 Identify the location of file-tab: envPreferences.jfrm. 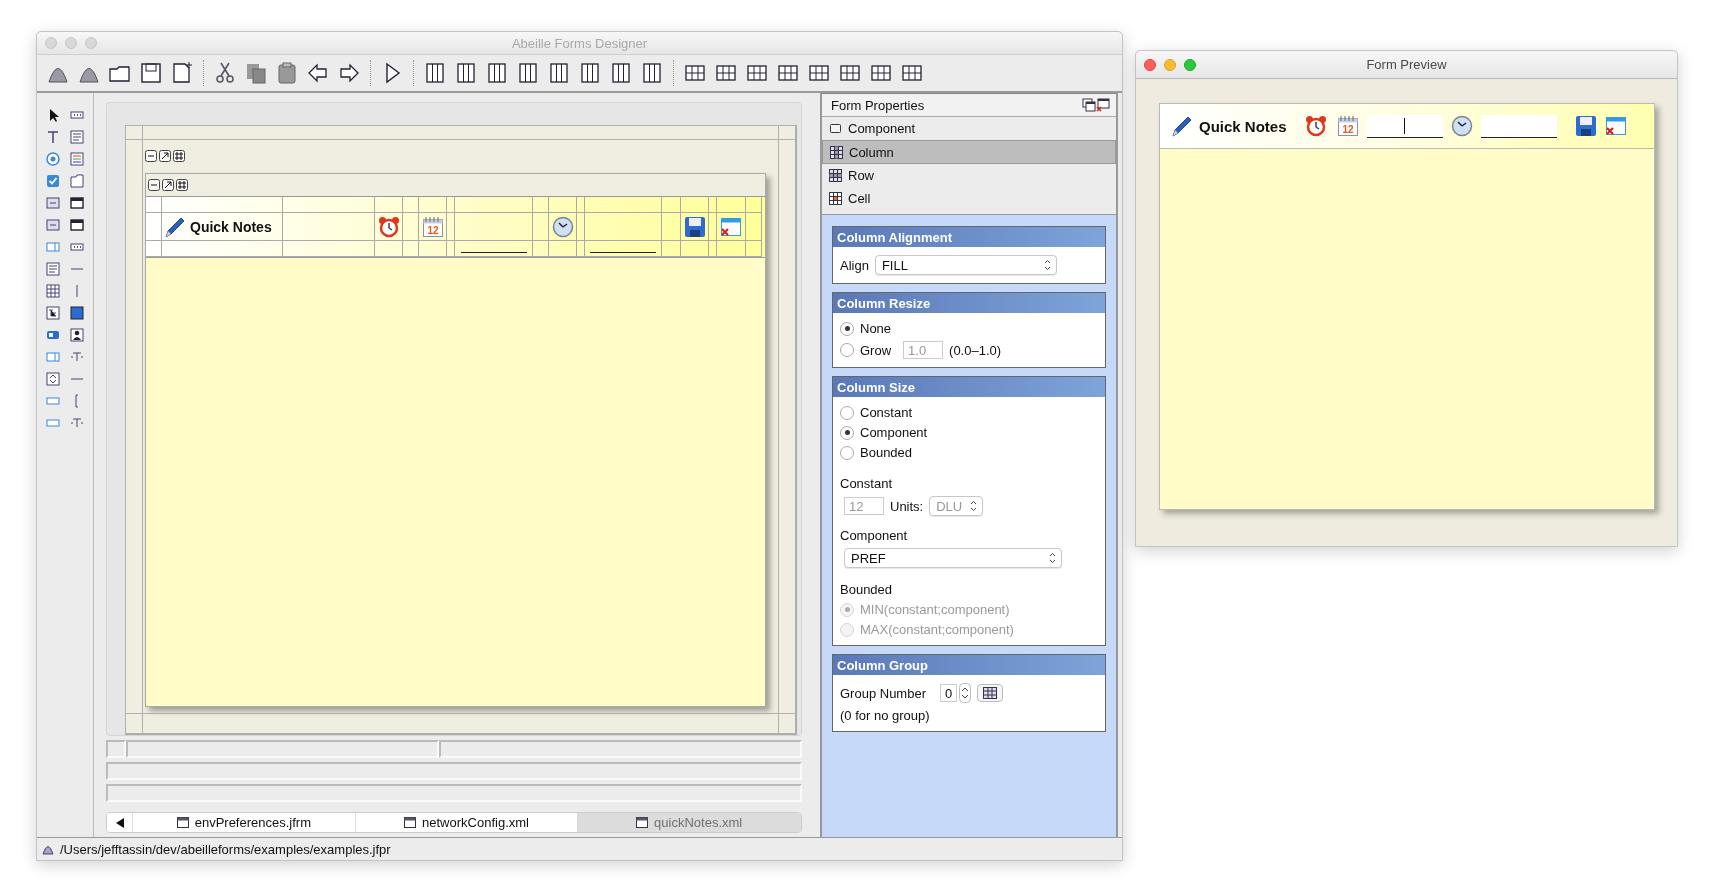
(244, 822).